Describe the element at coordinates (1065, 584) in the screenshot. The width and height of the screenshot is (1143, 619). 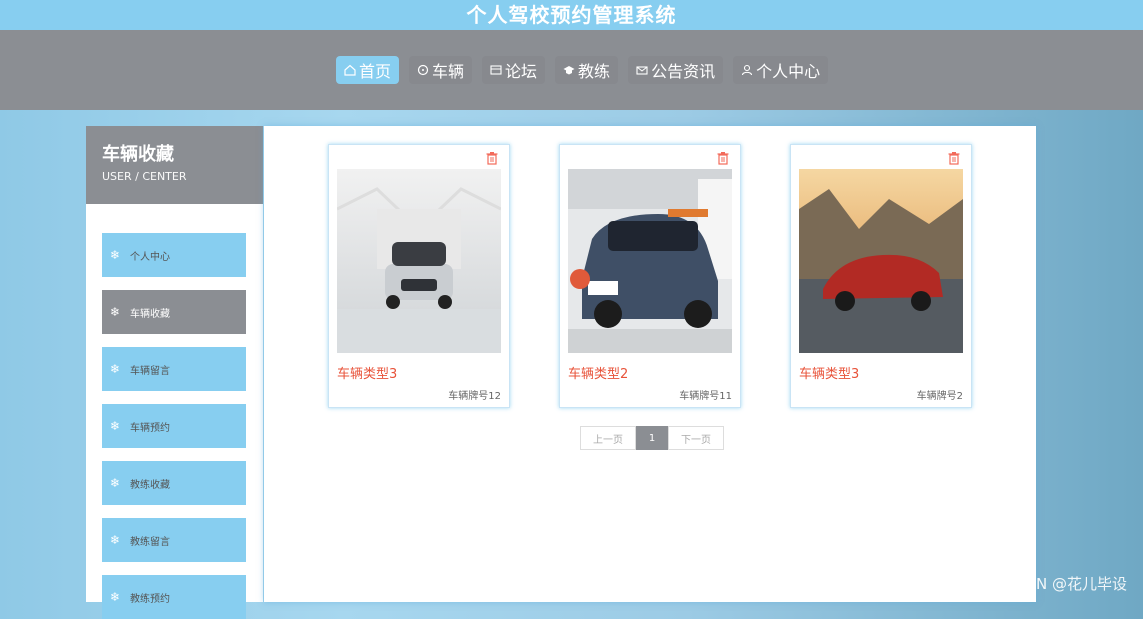
I see `watermark: CSDN @花儿毕设` at that location.